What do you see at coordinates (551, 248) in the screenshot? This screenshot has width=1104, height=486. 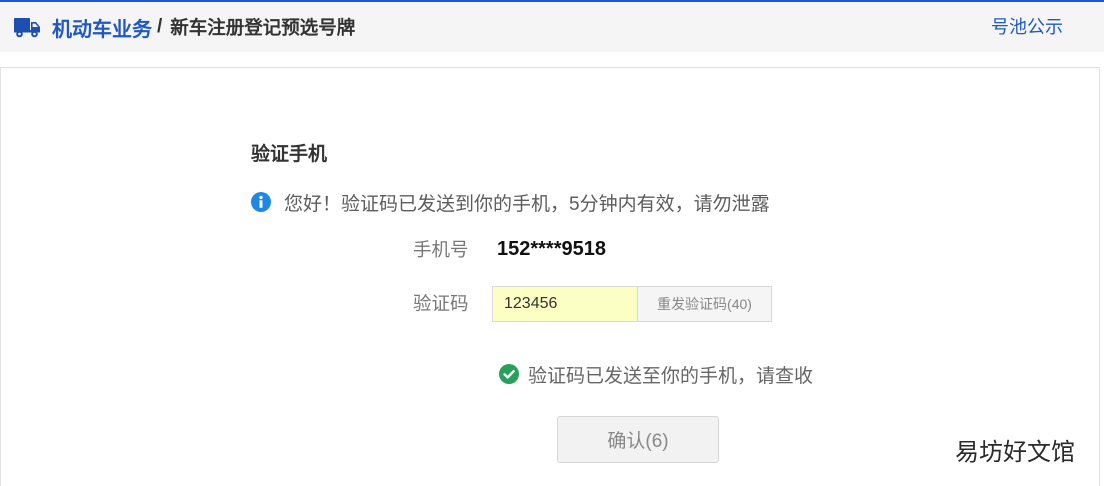 I see `phone-number: 152****9518` at bounding box center [551, 248].